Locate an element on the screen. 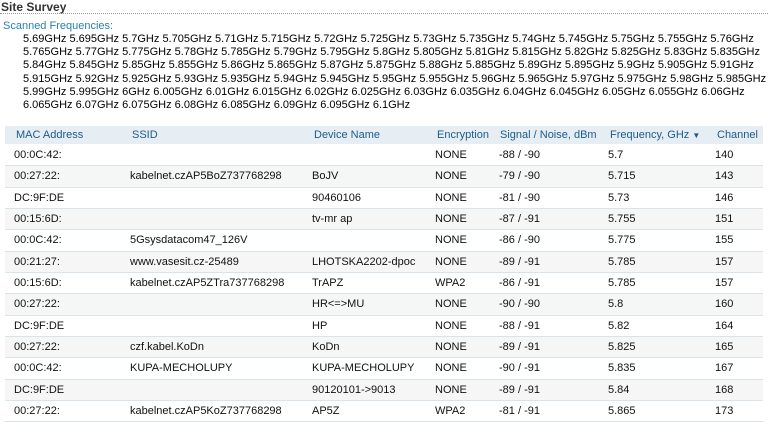  scanned-frequency: 5.905GHz is located at coordinates (682, 65).